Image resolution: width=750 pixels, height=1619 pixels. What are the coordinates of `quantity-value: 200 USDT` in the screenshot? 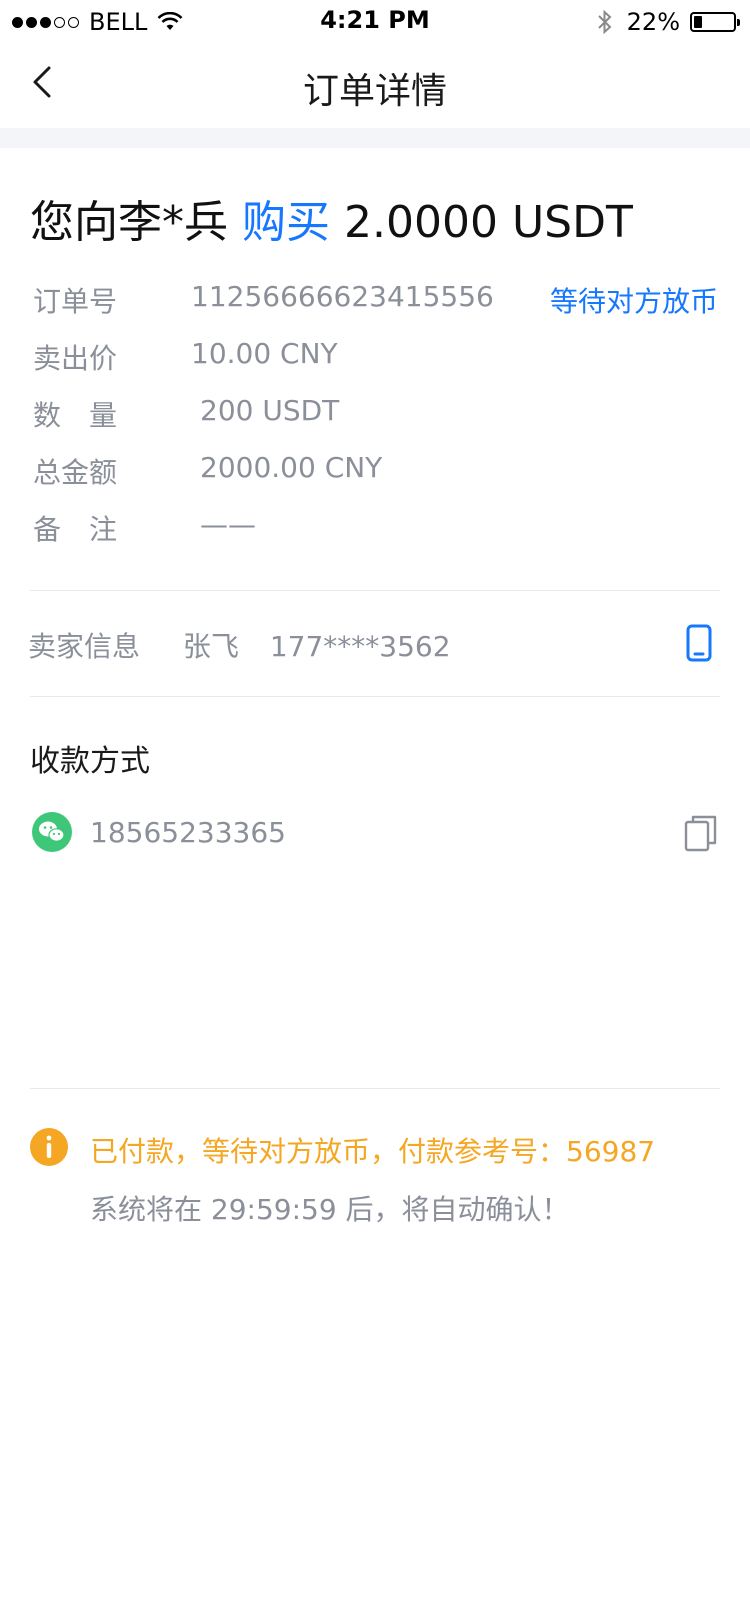 It's located at (270, 410).